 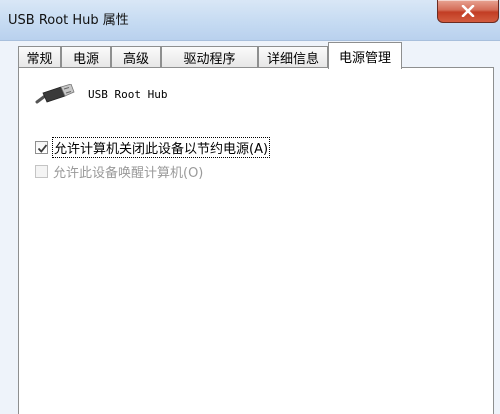 I want to click on tab-power: 电源, so click(x=86, y=56).